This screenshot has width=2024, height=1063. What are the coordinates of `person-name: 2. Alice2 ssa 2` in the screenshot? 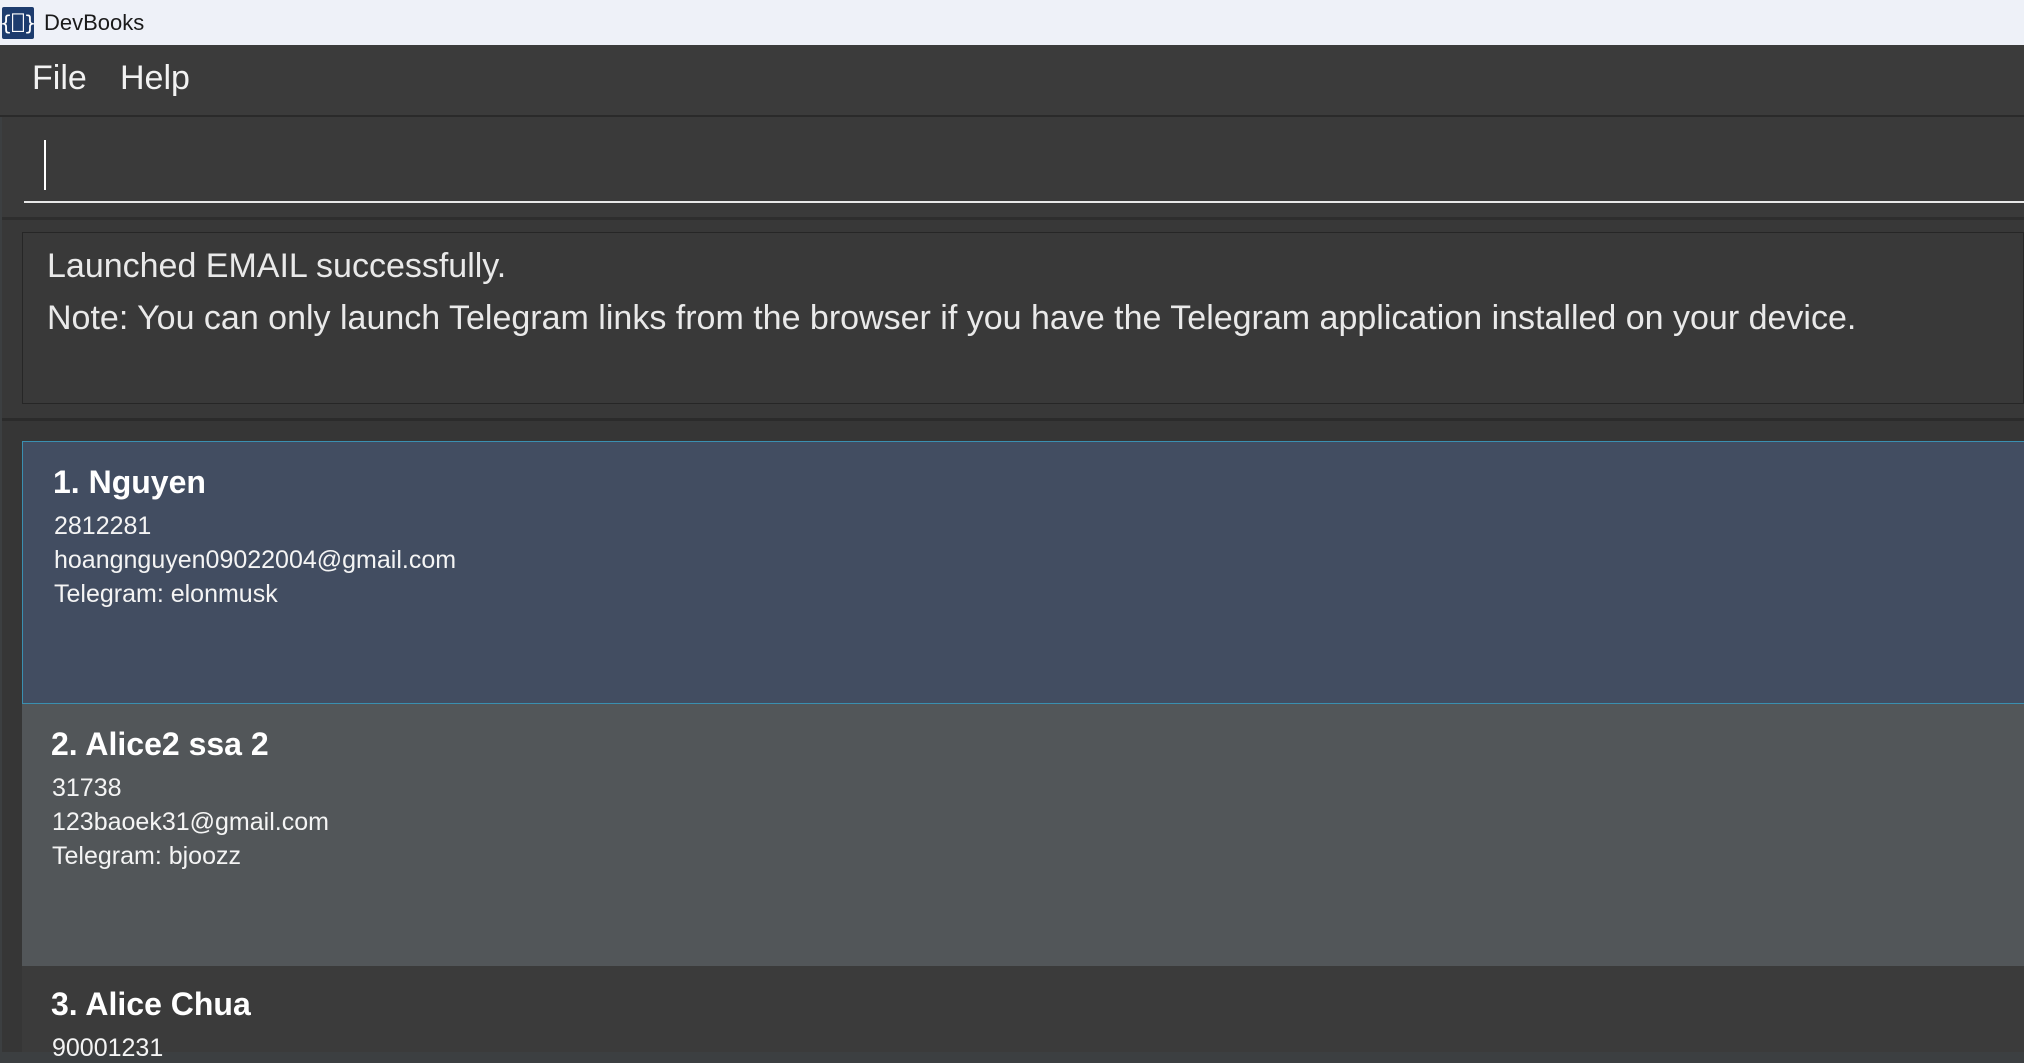 It's located at (160, 744).